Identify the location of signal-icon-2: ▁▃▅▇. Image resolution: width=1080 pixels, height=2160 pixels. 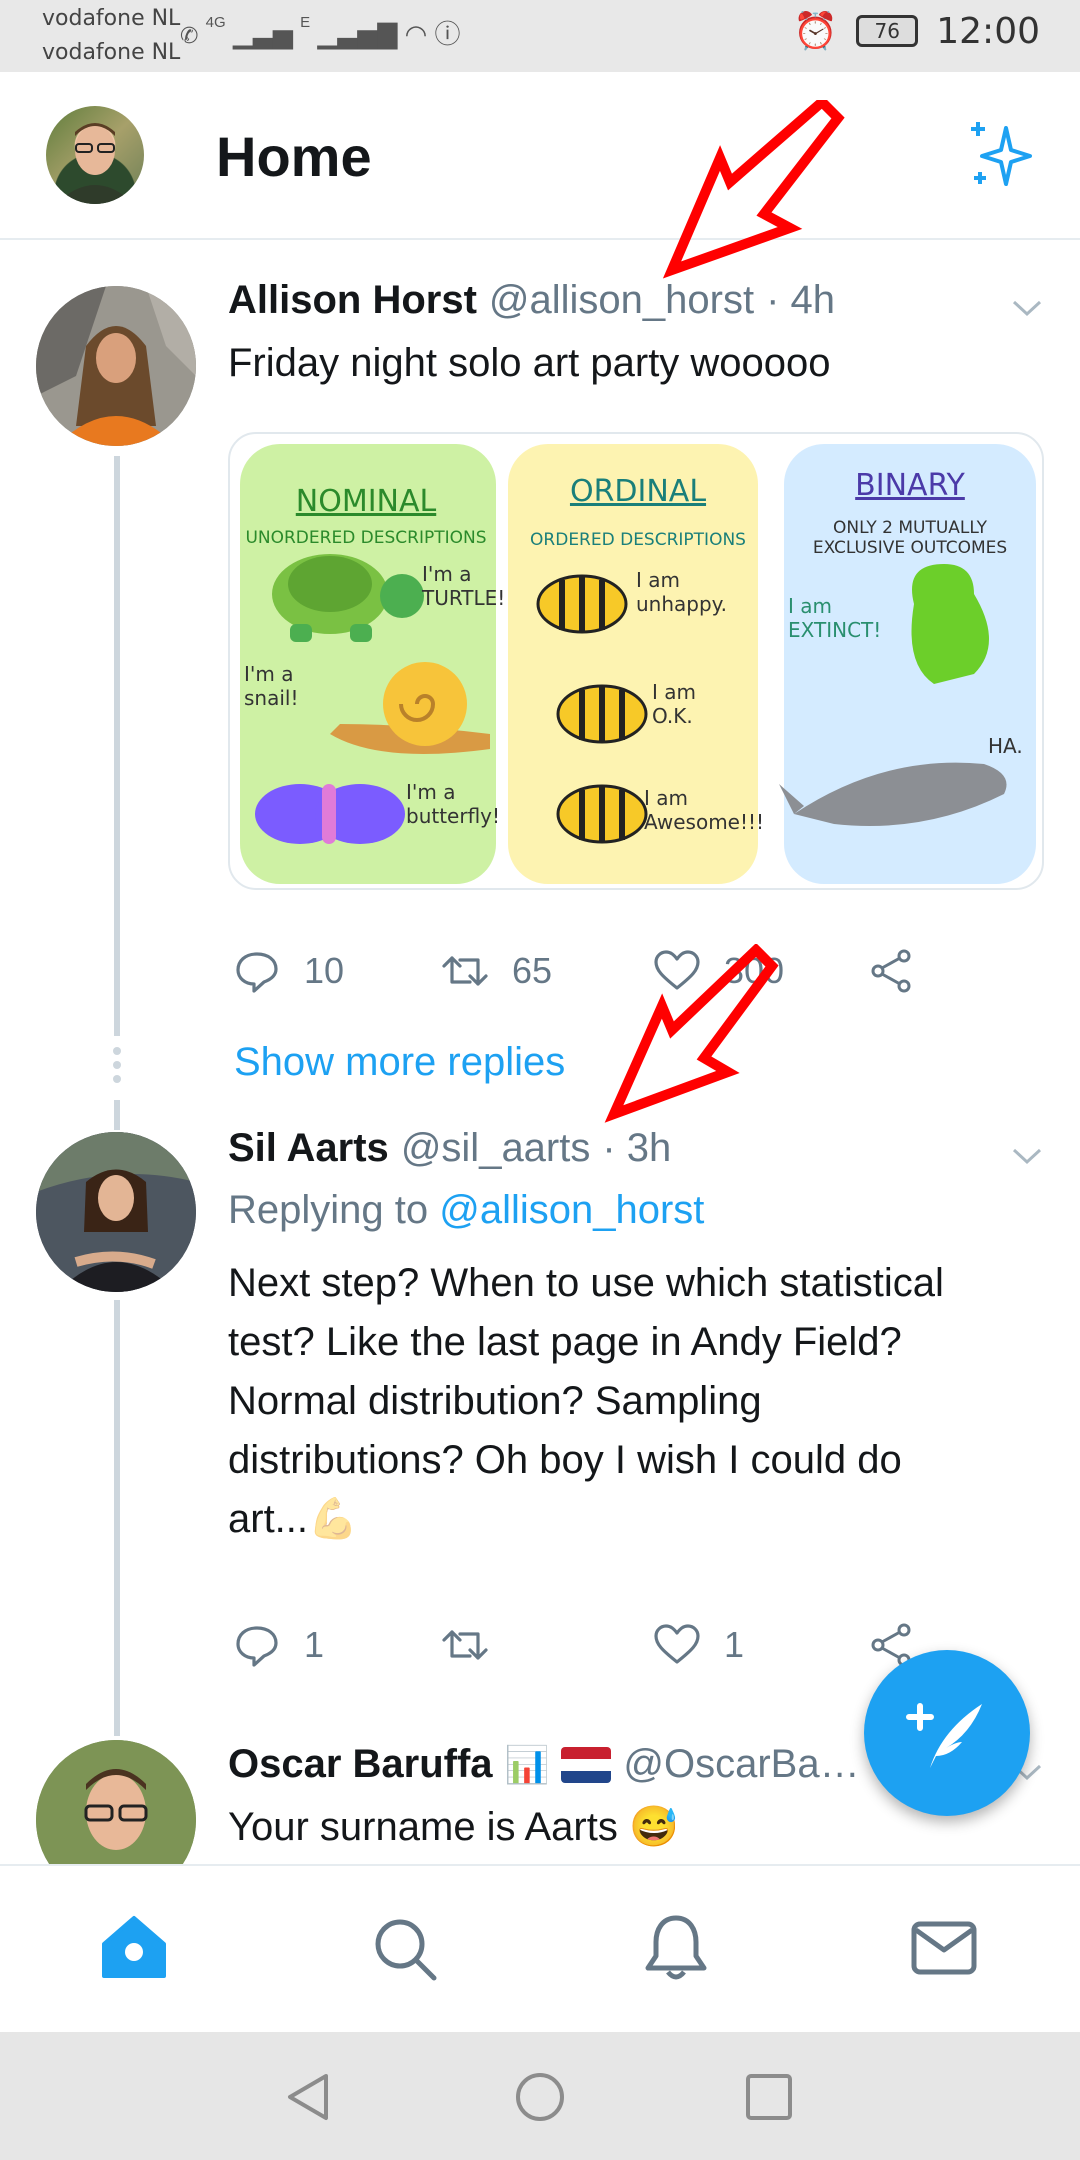
(357, 34).